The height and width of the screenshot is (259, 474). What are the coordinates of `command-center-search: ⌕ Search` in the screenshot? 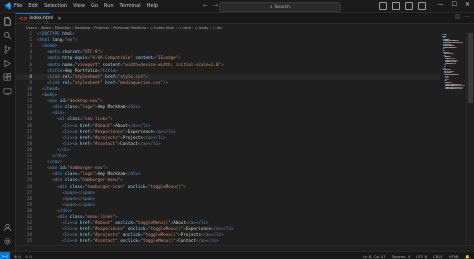 It's located at (280, 7).